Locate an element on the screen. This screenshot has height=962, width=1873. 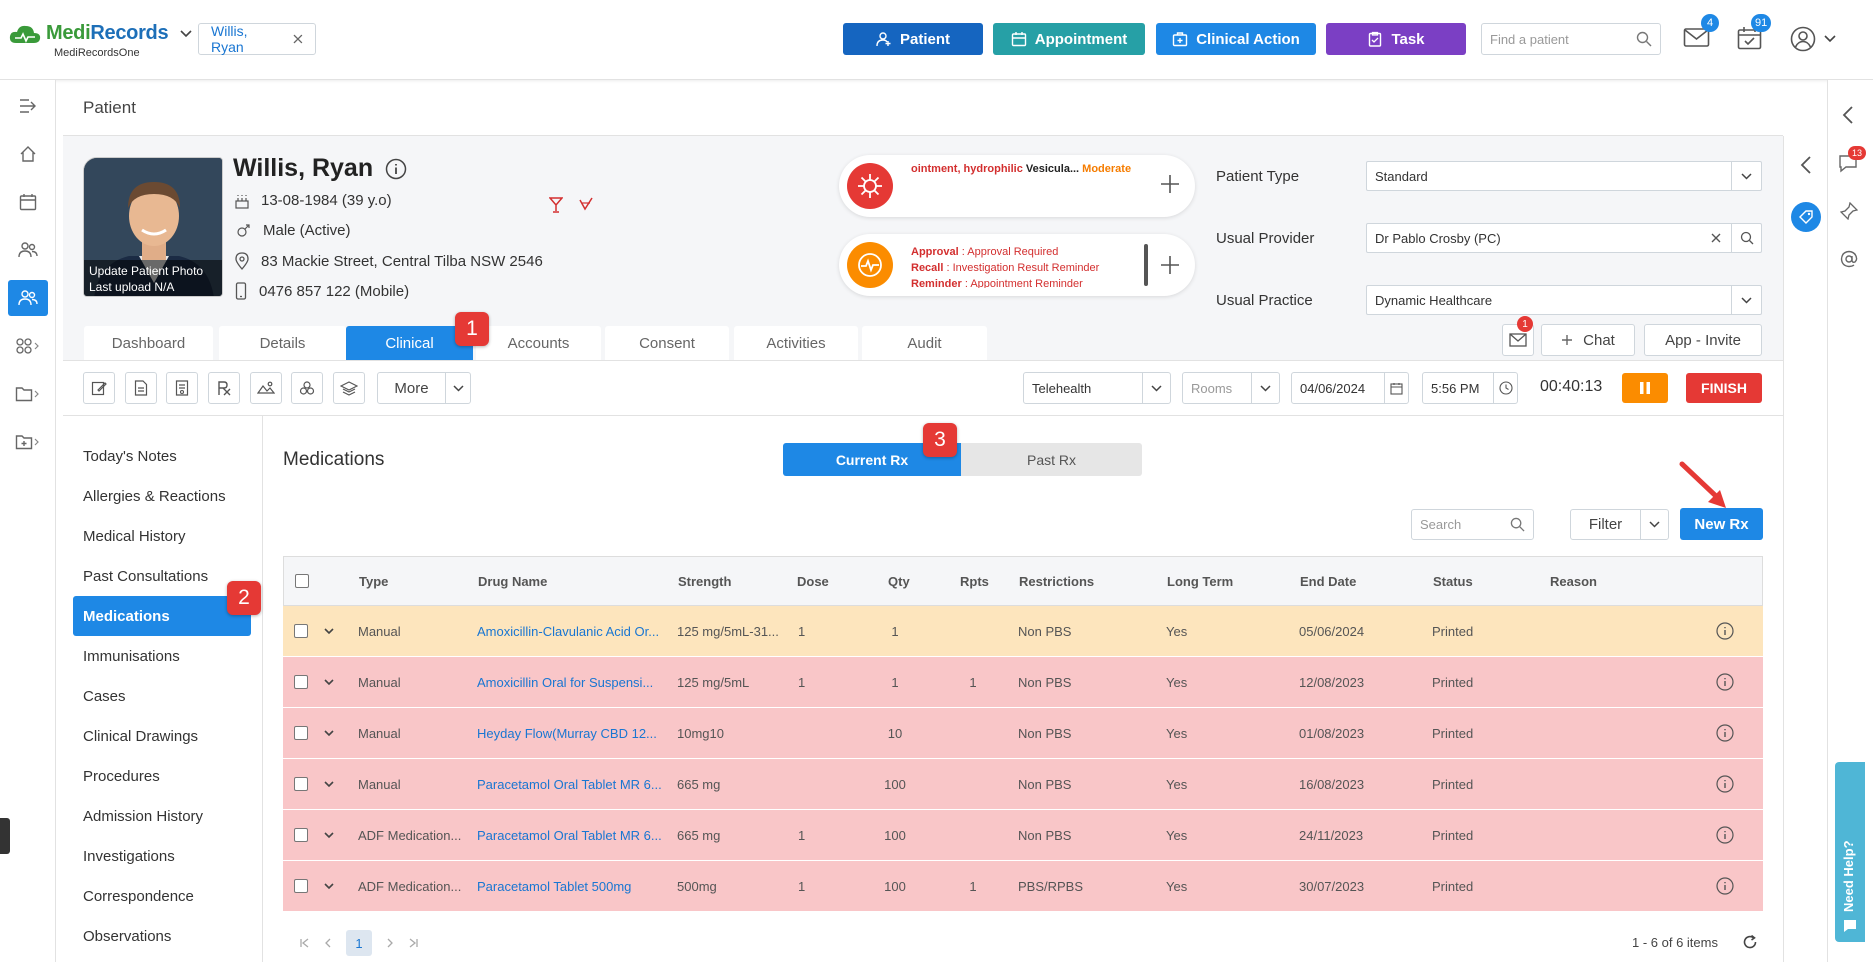
rooms-dropdown is located at coordinates (1265, 388).